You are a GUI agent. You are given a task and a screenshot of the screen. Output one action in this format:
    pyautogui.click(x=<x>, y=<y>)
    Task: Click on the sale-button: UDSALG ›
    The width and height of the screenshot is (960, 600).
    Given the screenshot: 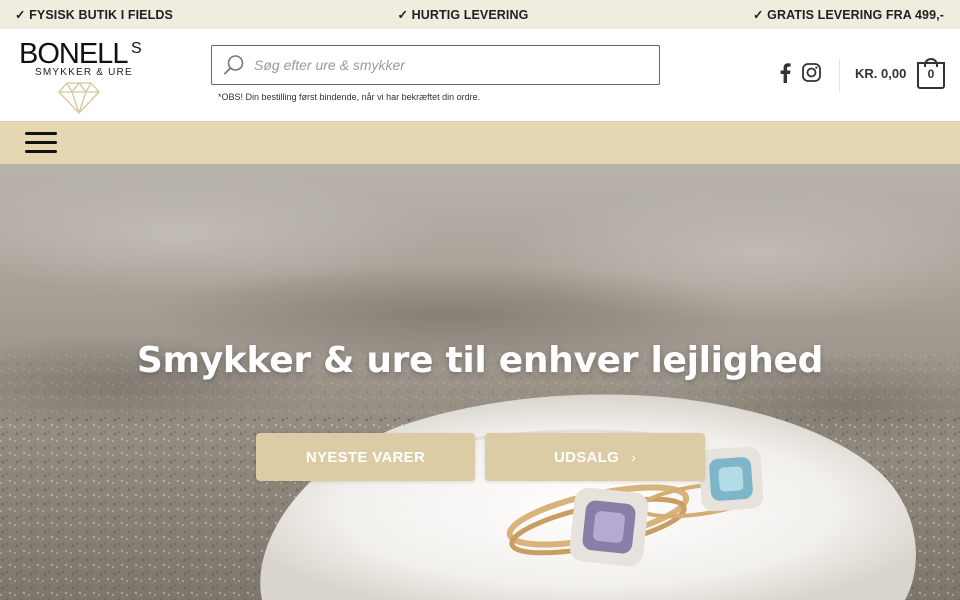 What is the action you would take?
    pyautogui.click(x=595, y=457)
    